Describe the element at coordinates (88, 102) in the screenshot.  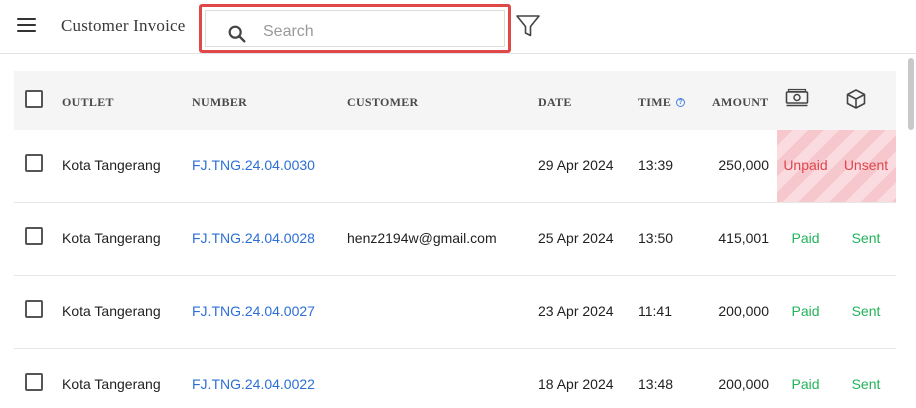
I see `column-header-outlet: OUTLET` at that location.